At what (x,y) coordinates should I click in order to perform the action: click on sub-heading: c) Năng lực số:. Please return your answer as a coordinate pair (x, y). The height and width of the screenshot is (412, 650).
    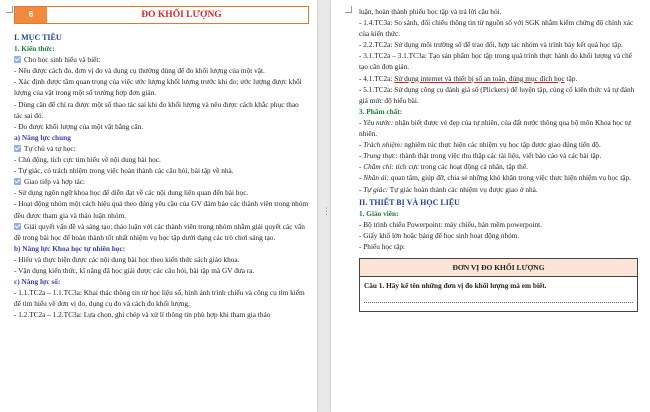
    Looking at the image, I should click on (37, 282).